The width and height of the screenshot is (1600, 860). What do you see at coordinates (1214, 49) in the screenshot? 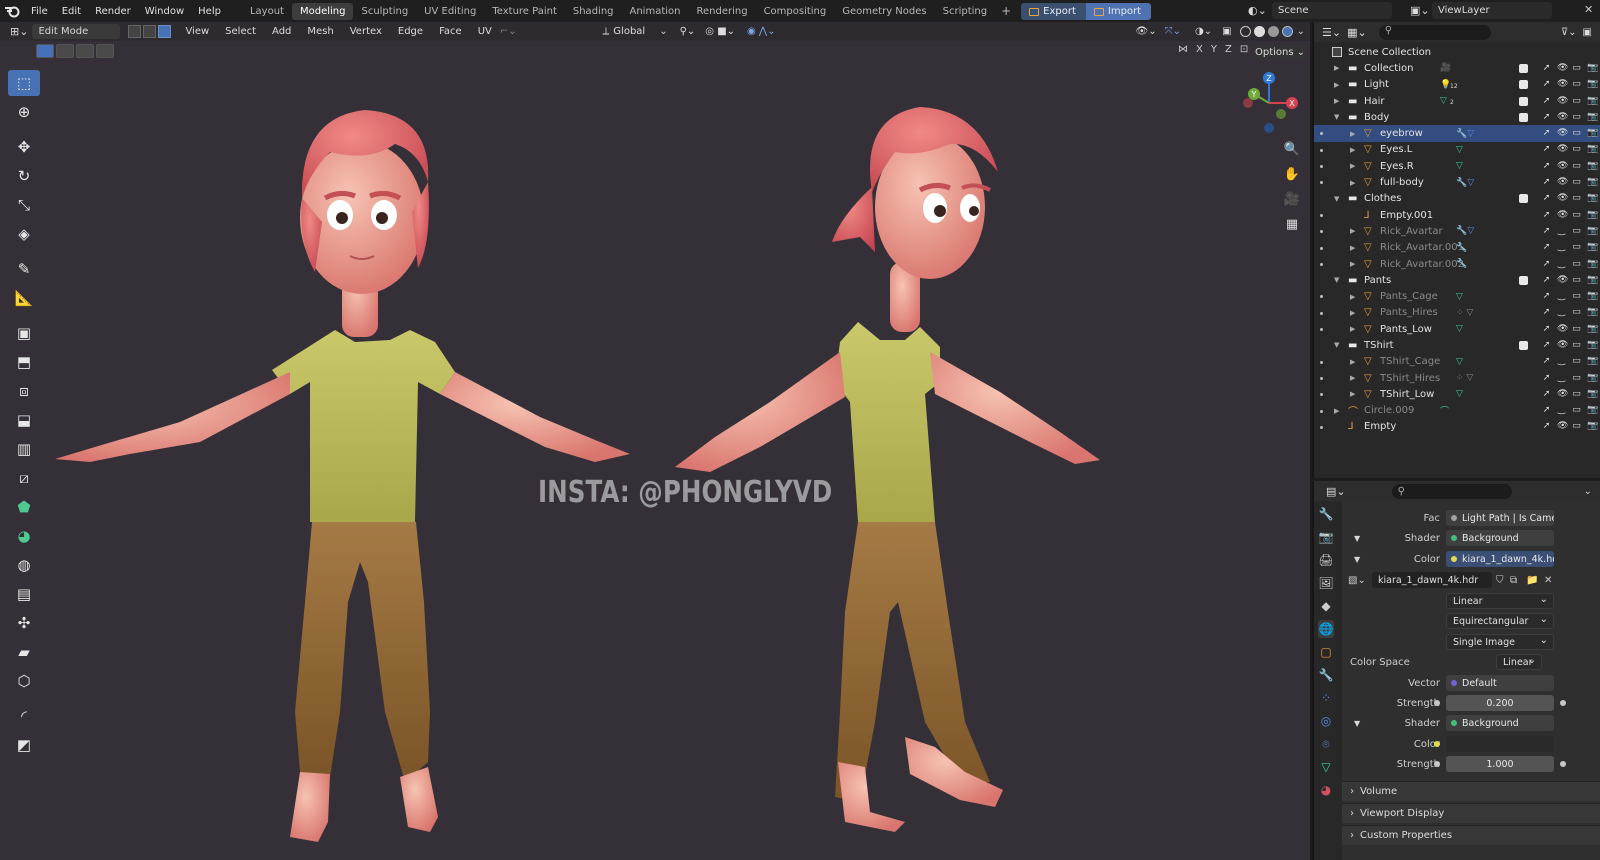
I see `axis-y-toggle: Y` at bounding box center [1214, 49].